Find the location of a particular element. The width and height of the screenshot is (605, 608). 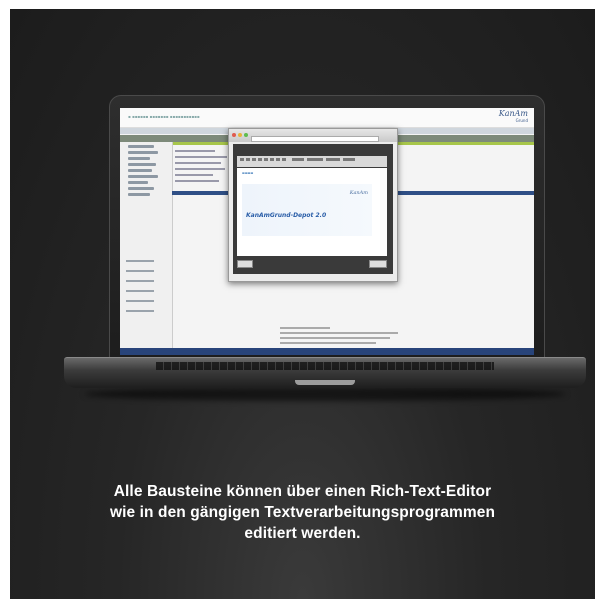

laptop-keyboard is located at coordinates (325, 366).